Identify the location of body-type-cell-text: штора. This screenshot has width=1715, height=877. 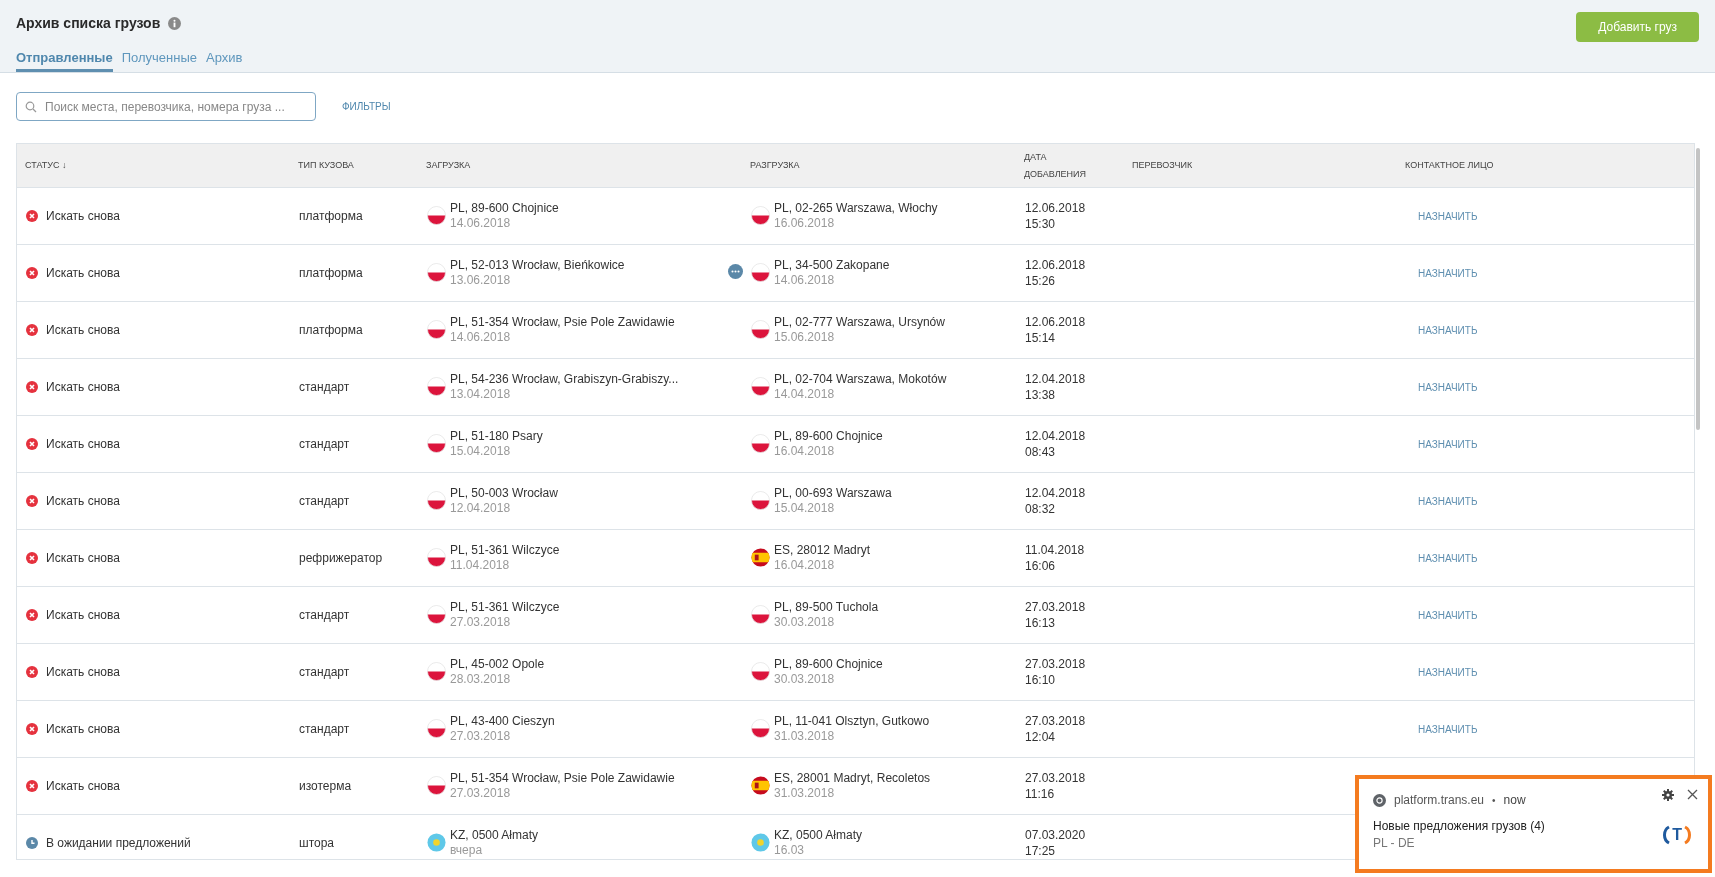
(317, 843).